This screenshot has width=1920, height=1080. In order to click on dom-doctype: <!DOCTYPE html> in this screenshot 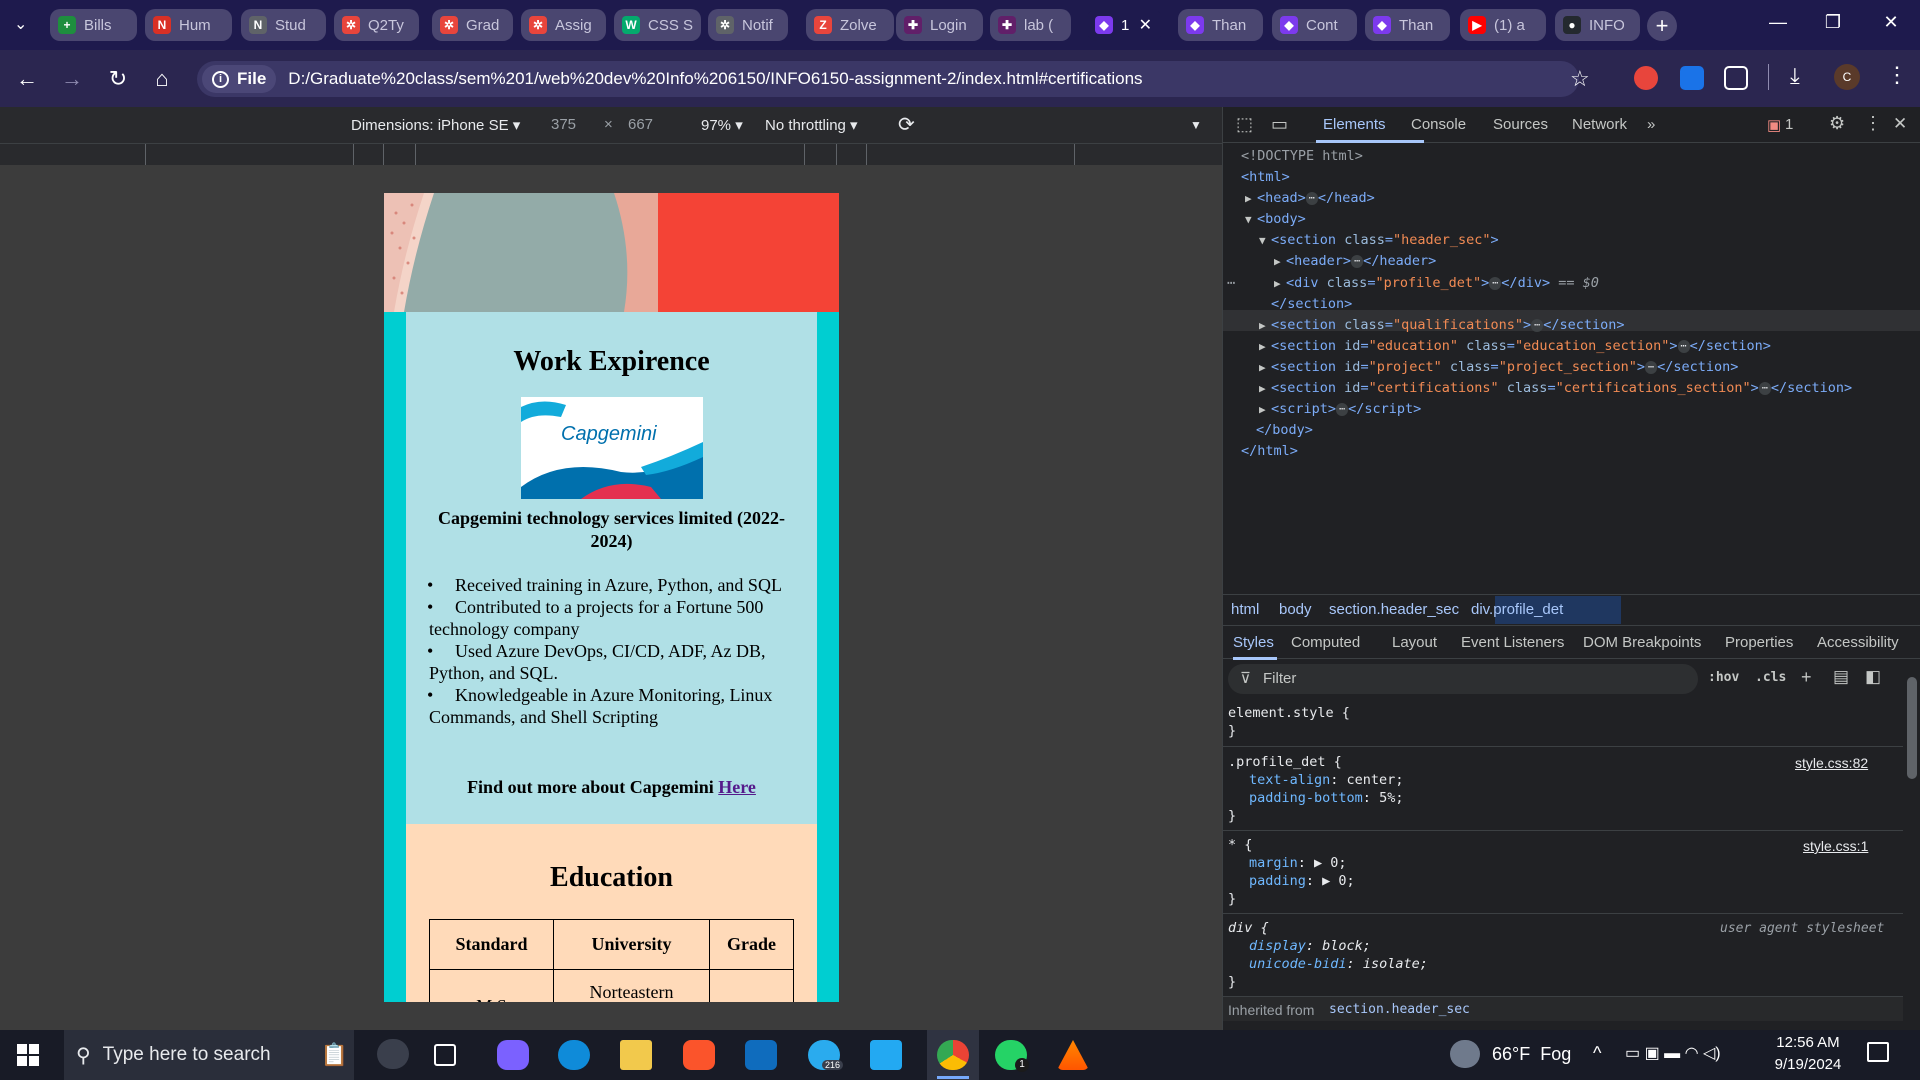, I will do `click(1302, 156)`.